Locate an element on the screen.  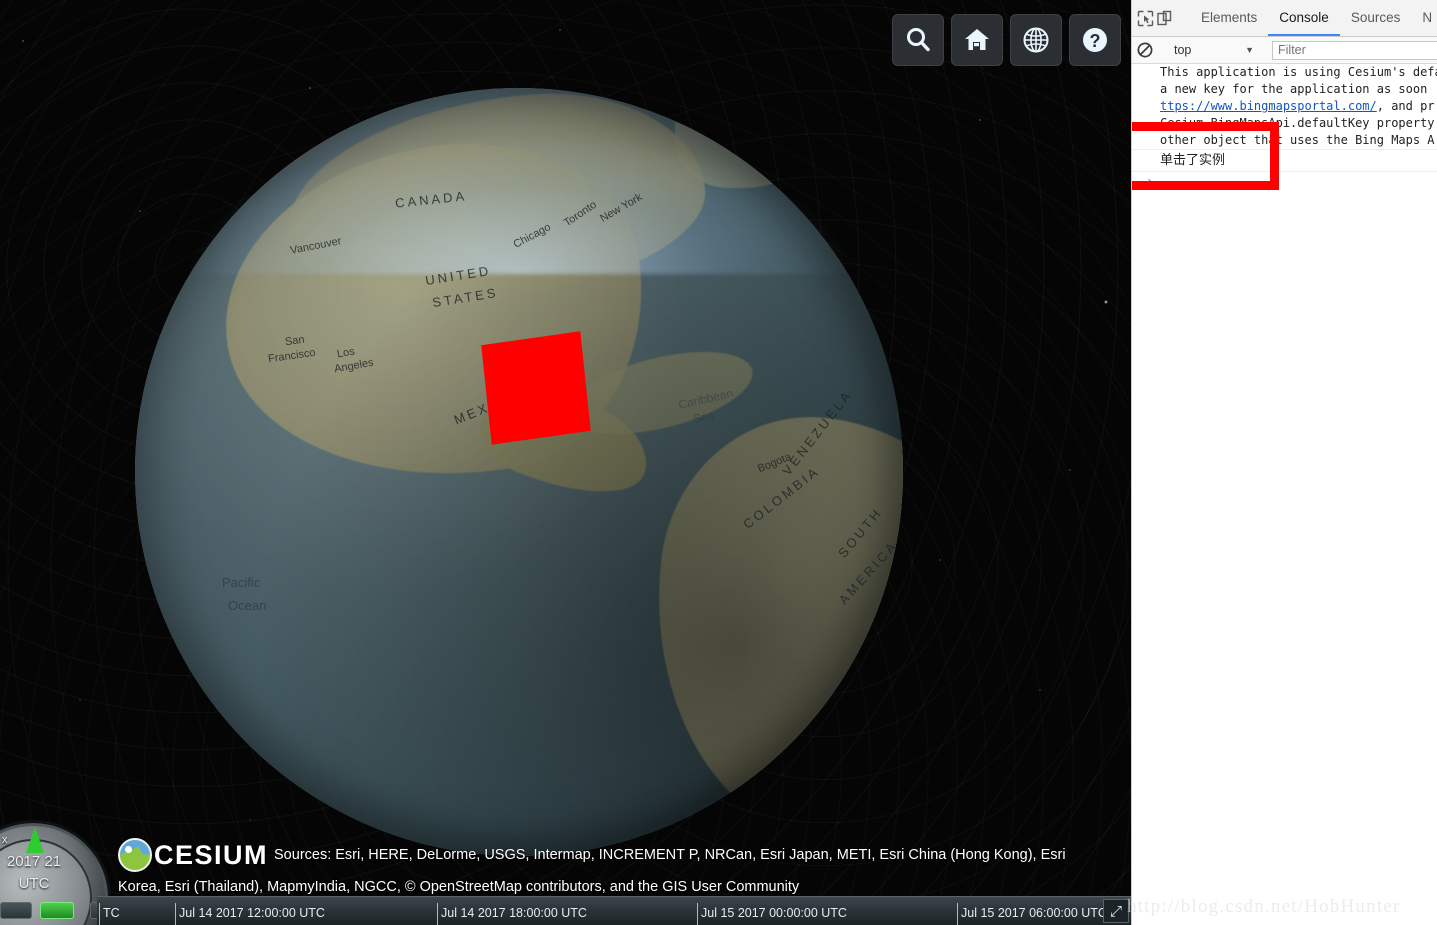
console-filter-bar: top ▼ is located at coordinates (1284, 50).